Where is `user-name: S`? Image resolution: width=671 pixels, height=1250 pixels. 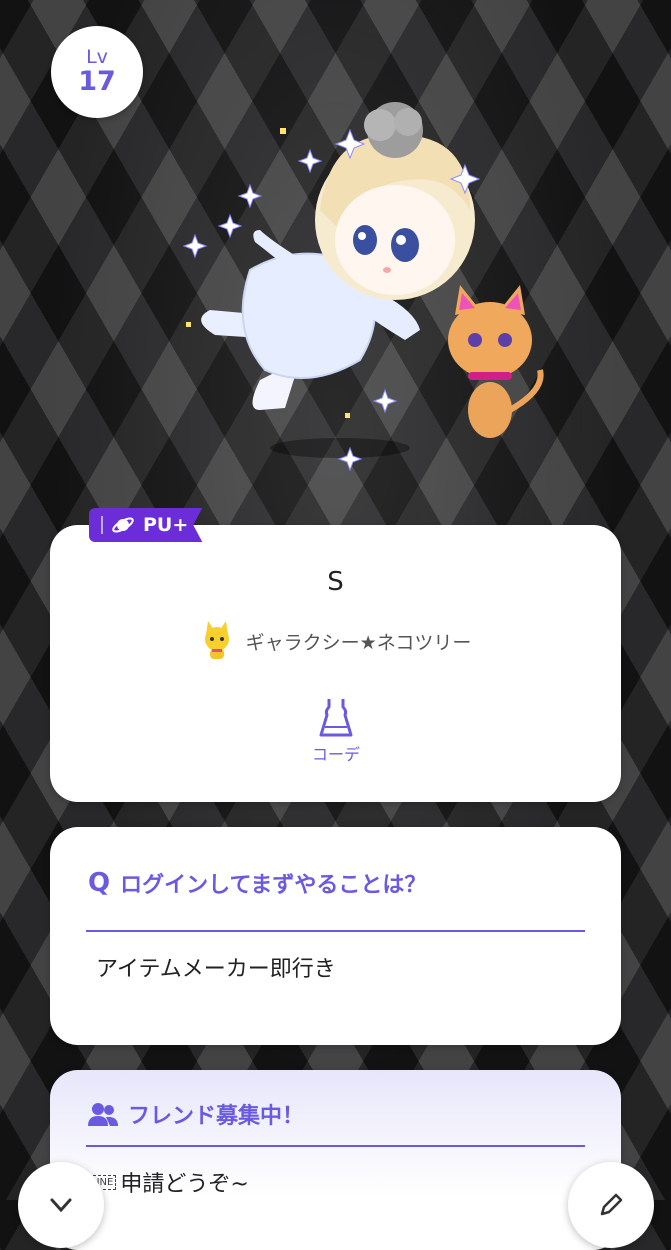 user-name: S is located at coordinates (335, 582).